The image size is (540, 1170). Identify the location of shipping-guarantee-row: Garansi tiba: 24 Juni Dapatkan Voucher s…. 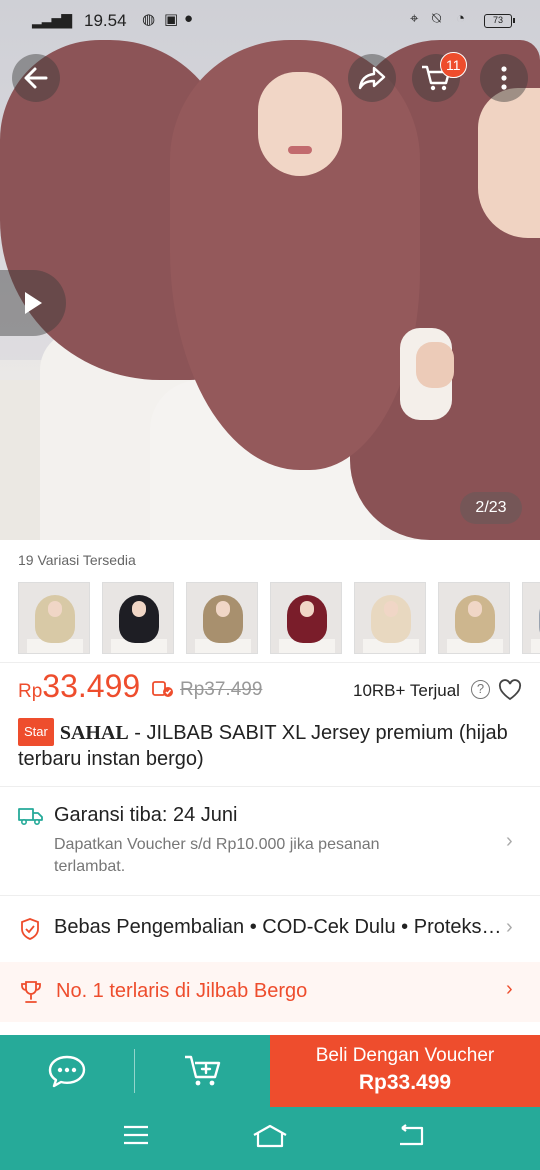
(270, 845).